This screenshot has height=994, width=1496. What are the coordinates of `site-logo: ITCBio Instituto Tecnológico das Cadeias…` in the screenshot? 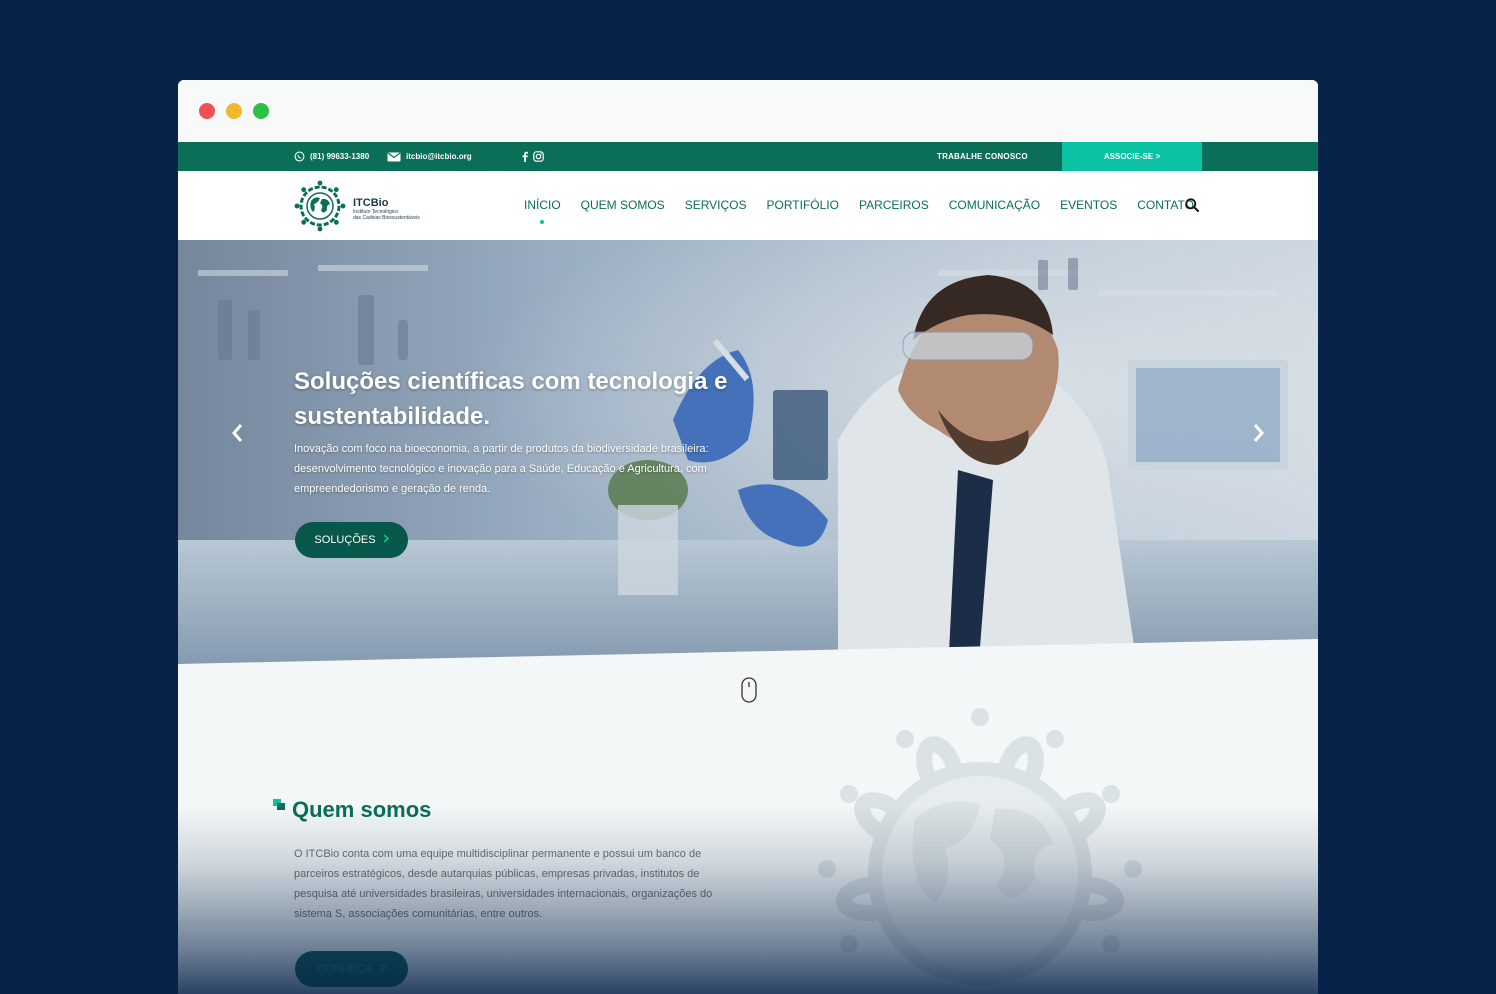 It's located at (356, 208).